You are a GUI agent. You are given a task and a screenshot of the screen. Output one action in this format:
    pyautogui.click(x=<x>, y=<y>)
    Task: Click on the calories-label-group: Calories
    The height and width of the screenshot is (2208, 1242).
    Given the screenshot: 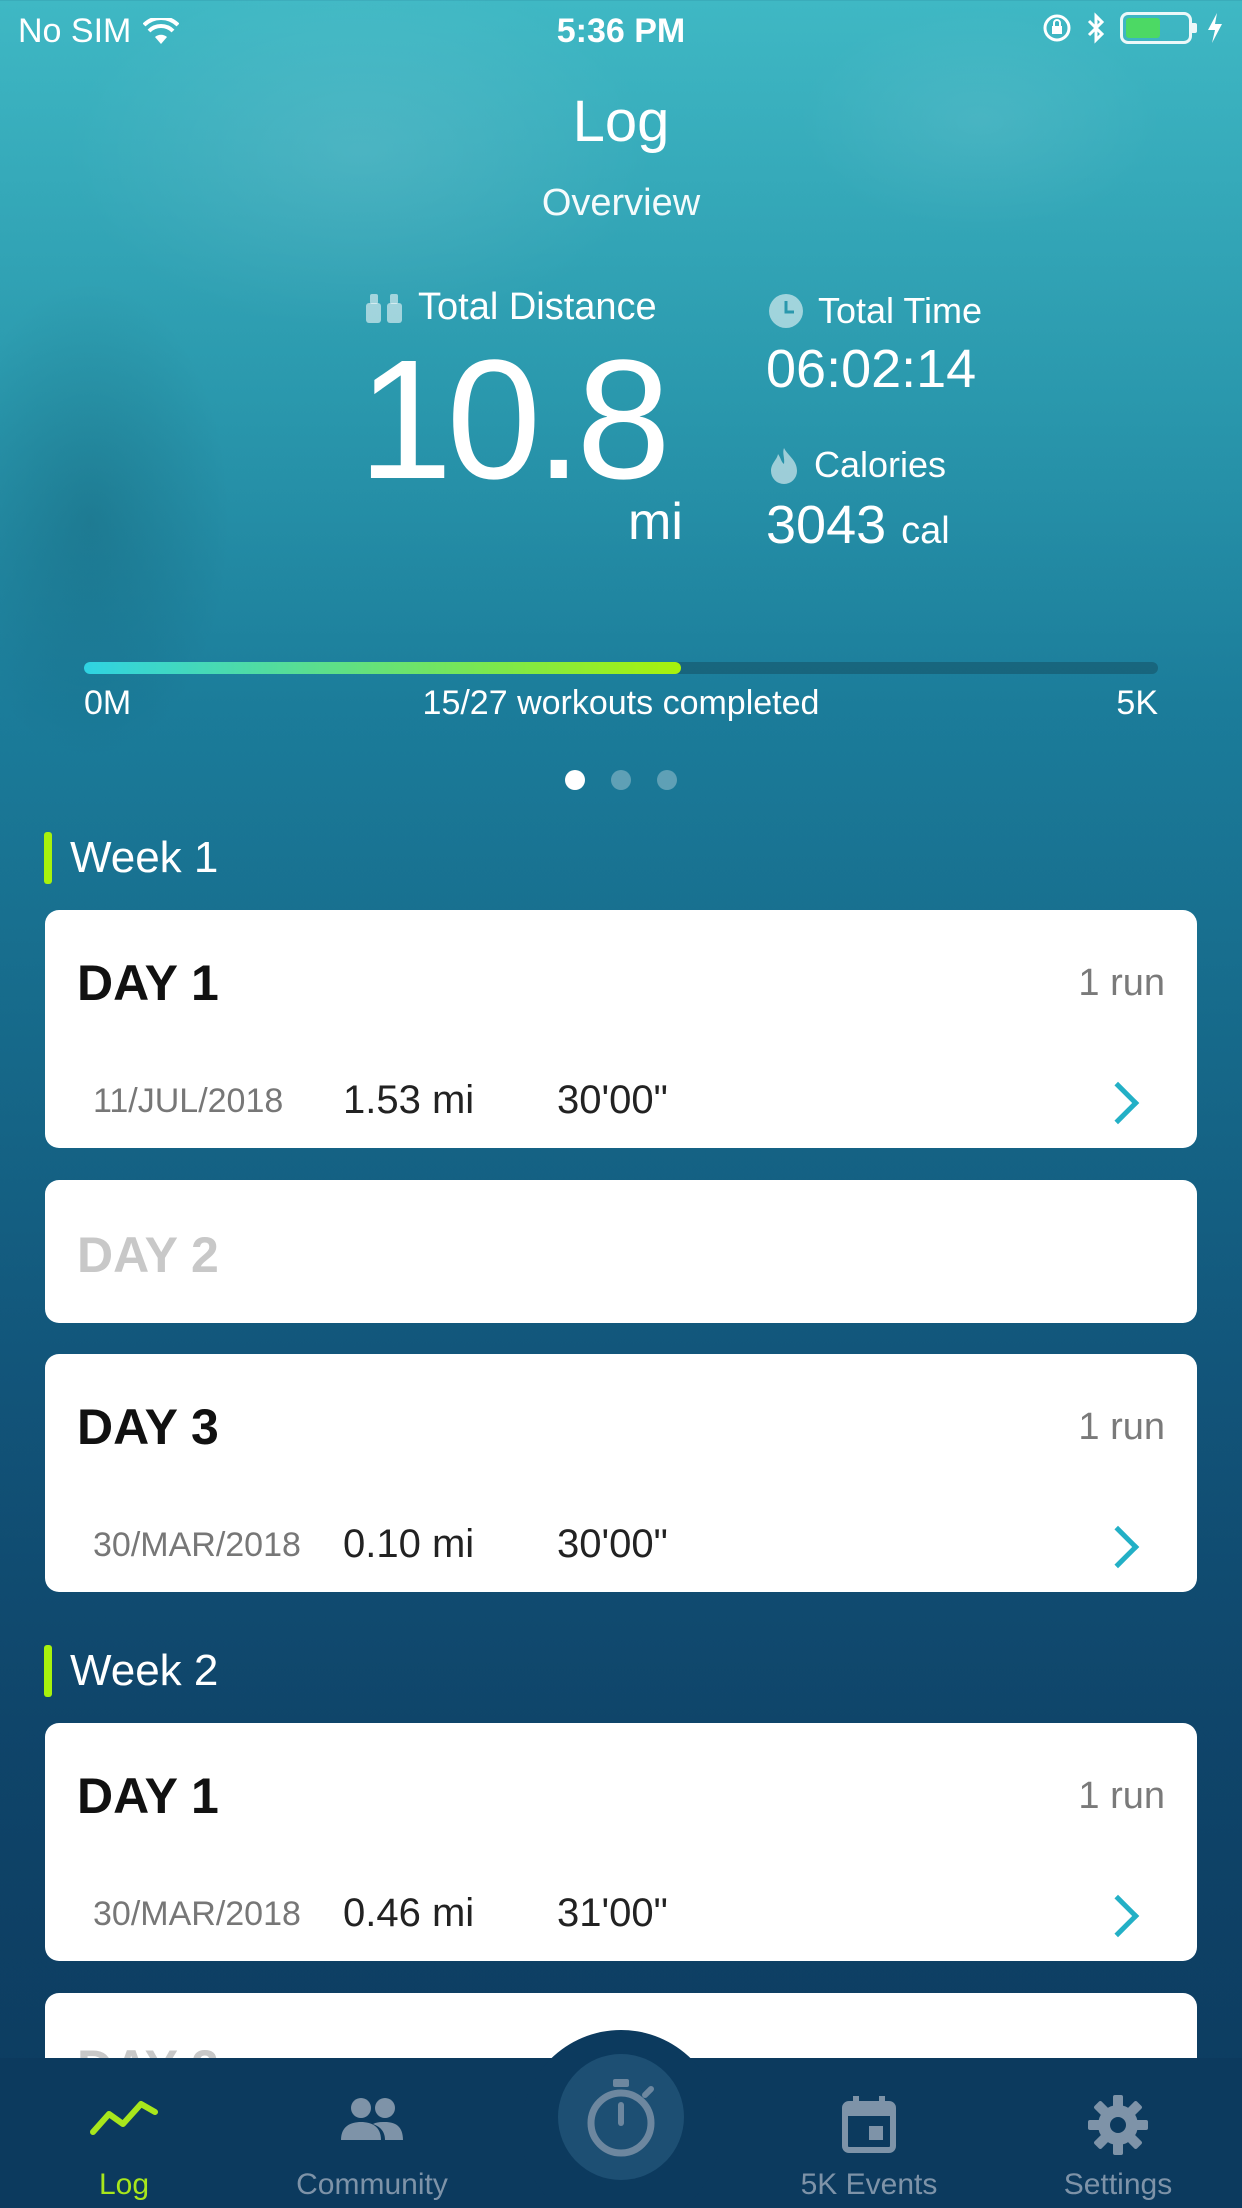 What is the action you would take?
    pyautogui.click(x=857, y=465)
    